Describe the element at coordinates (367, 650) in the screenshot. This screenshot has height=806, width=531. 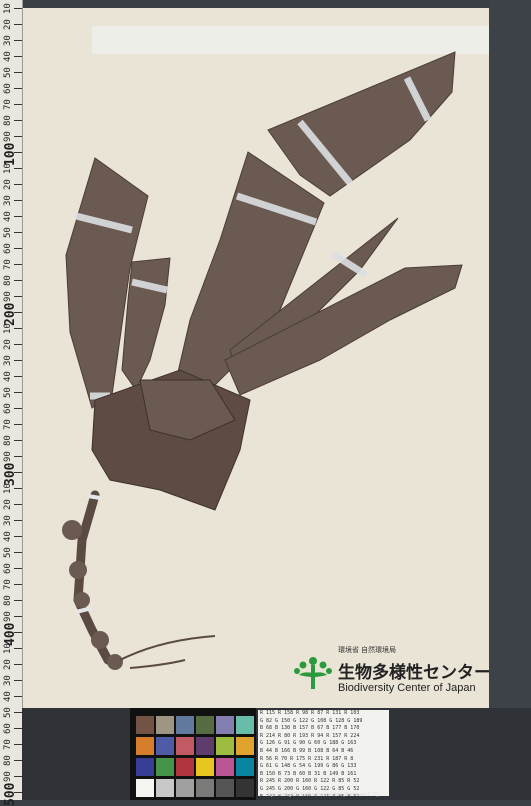
I see `ministry-label: 環境省 自然環境局` at that location.